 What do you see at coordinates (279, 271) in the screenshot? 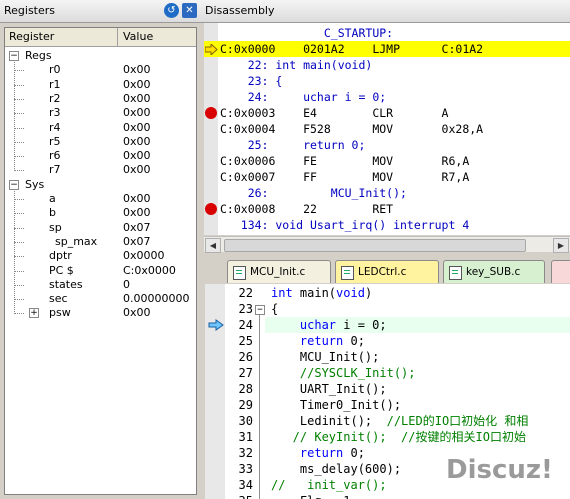
I see `tab-mcu_init-c: MCU_Init.c` at bounding box center [279, 271].